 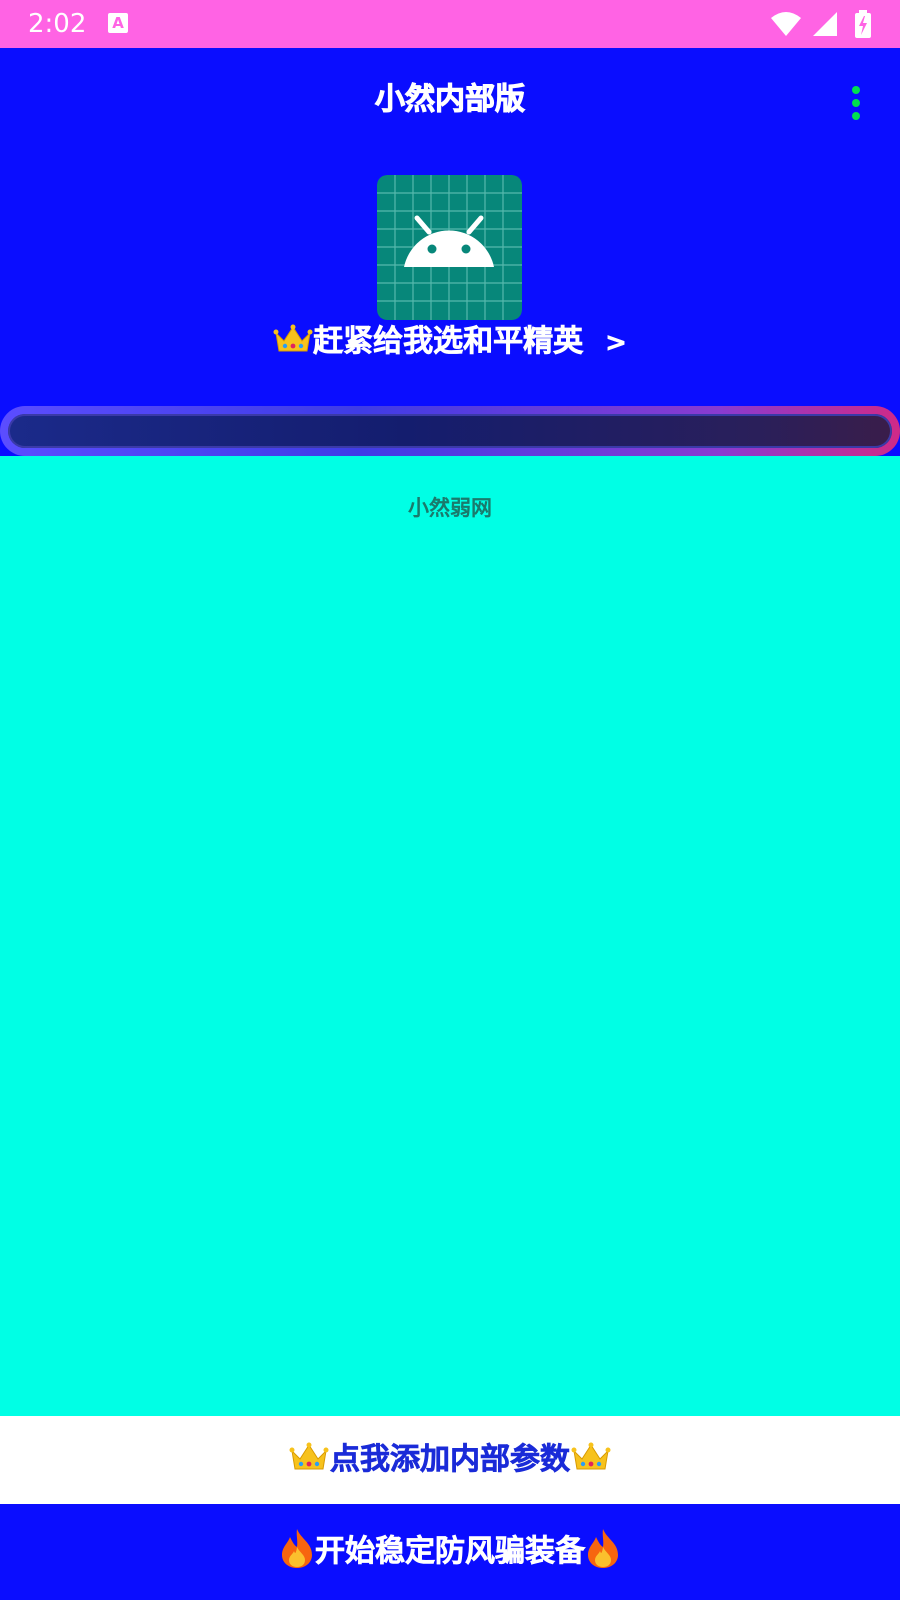 What do you see at coordinates (785, 24) in the screenshot?
I see `wifi-icon` at bounding box center [785, 24].